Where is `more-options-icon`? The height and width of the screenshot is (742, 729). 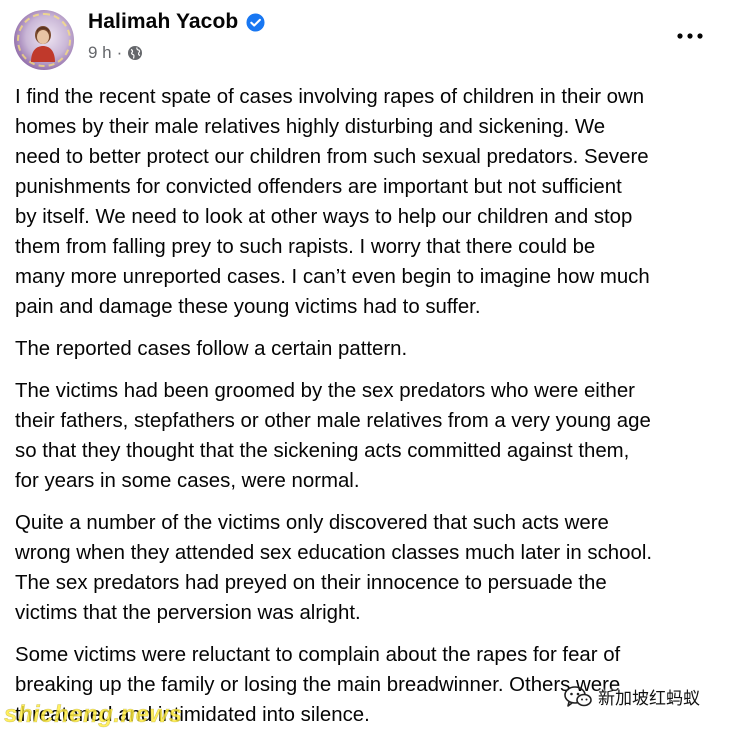 more-options-icon is located at coordinates (690, 36).